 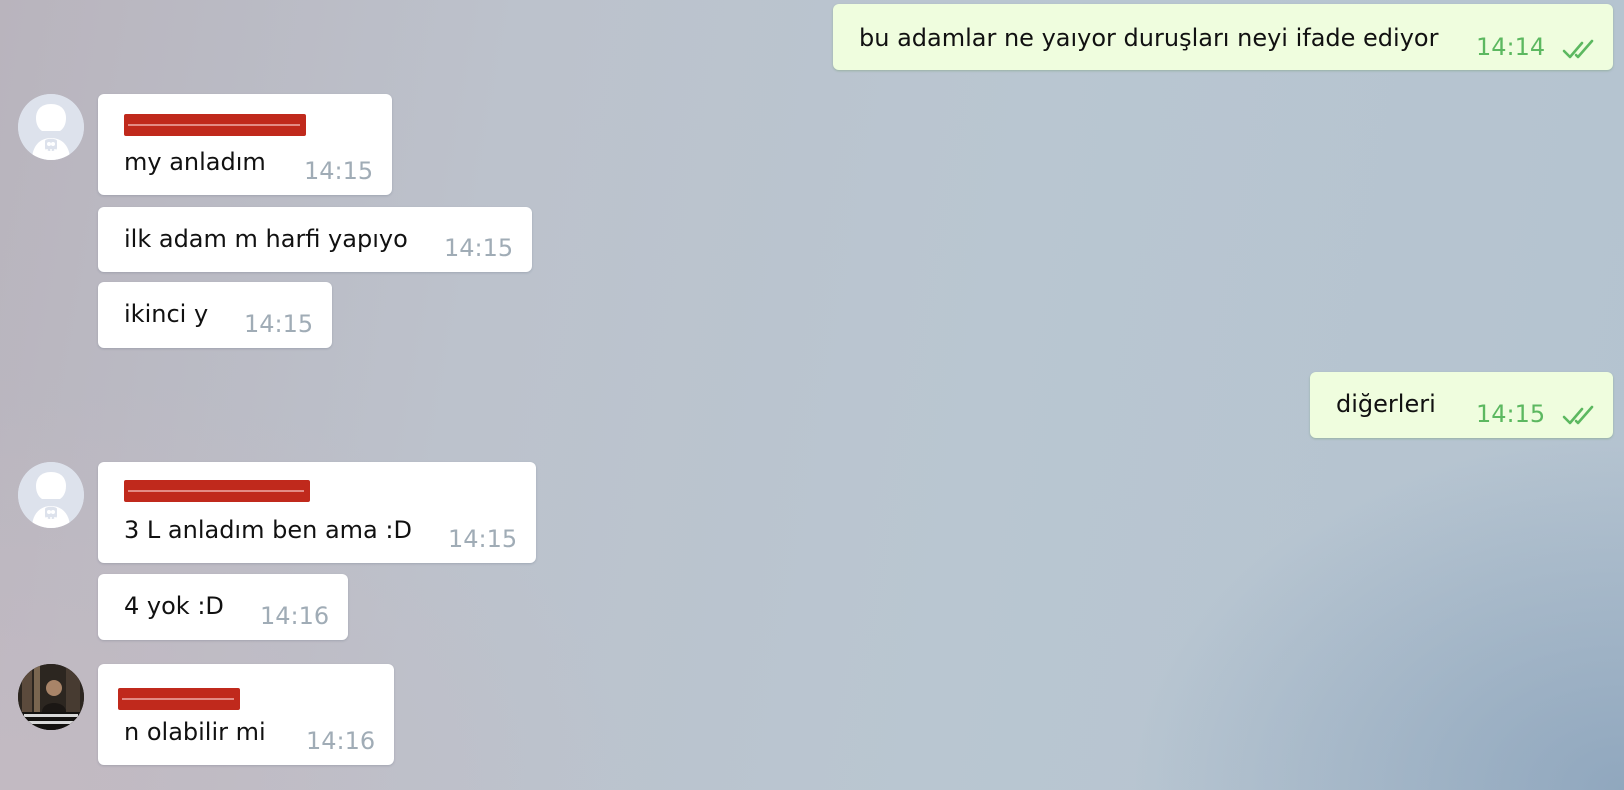 What do you see at coordinates (166, 314) in the screenshot?
I see `message-text: ikinci y` at bounding box center [166, 314].